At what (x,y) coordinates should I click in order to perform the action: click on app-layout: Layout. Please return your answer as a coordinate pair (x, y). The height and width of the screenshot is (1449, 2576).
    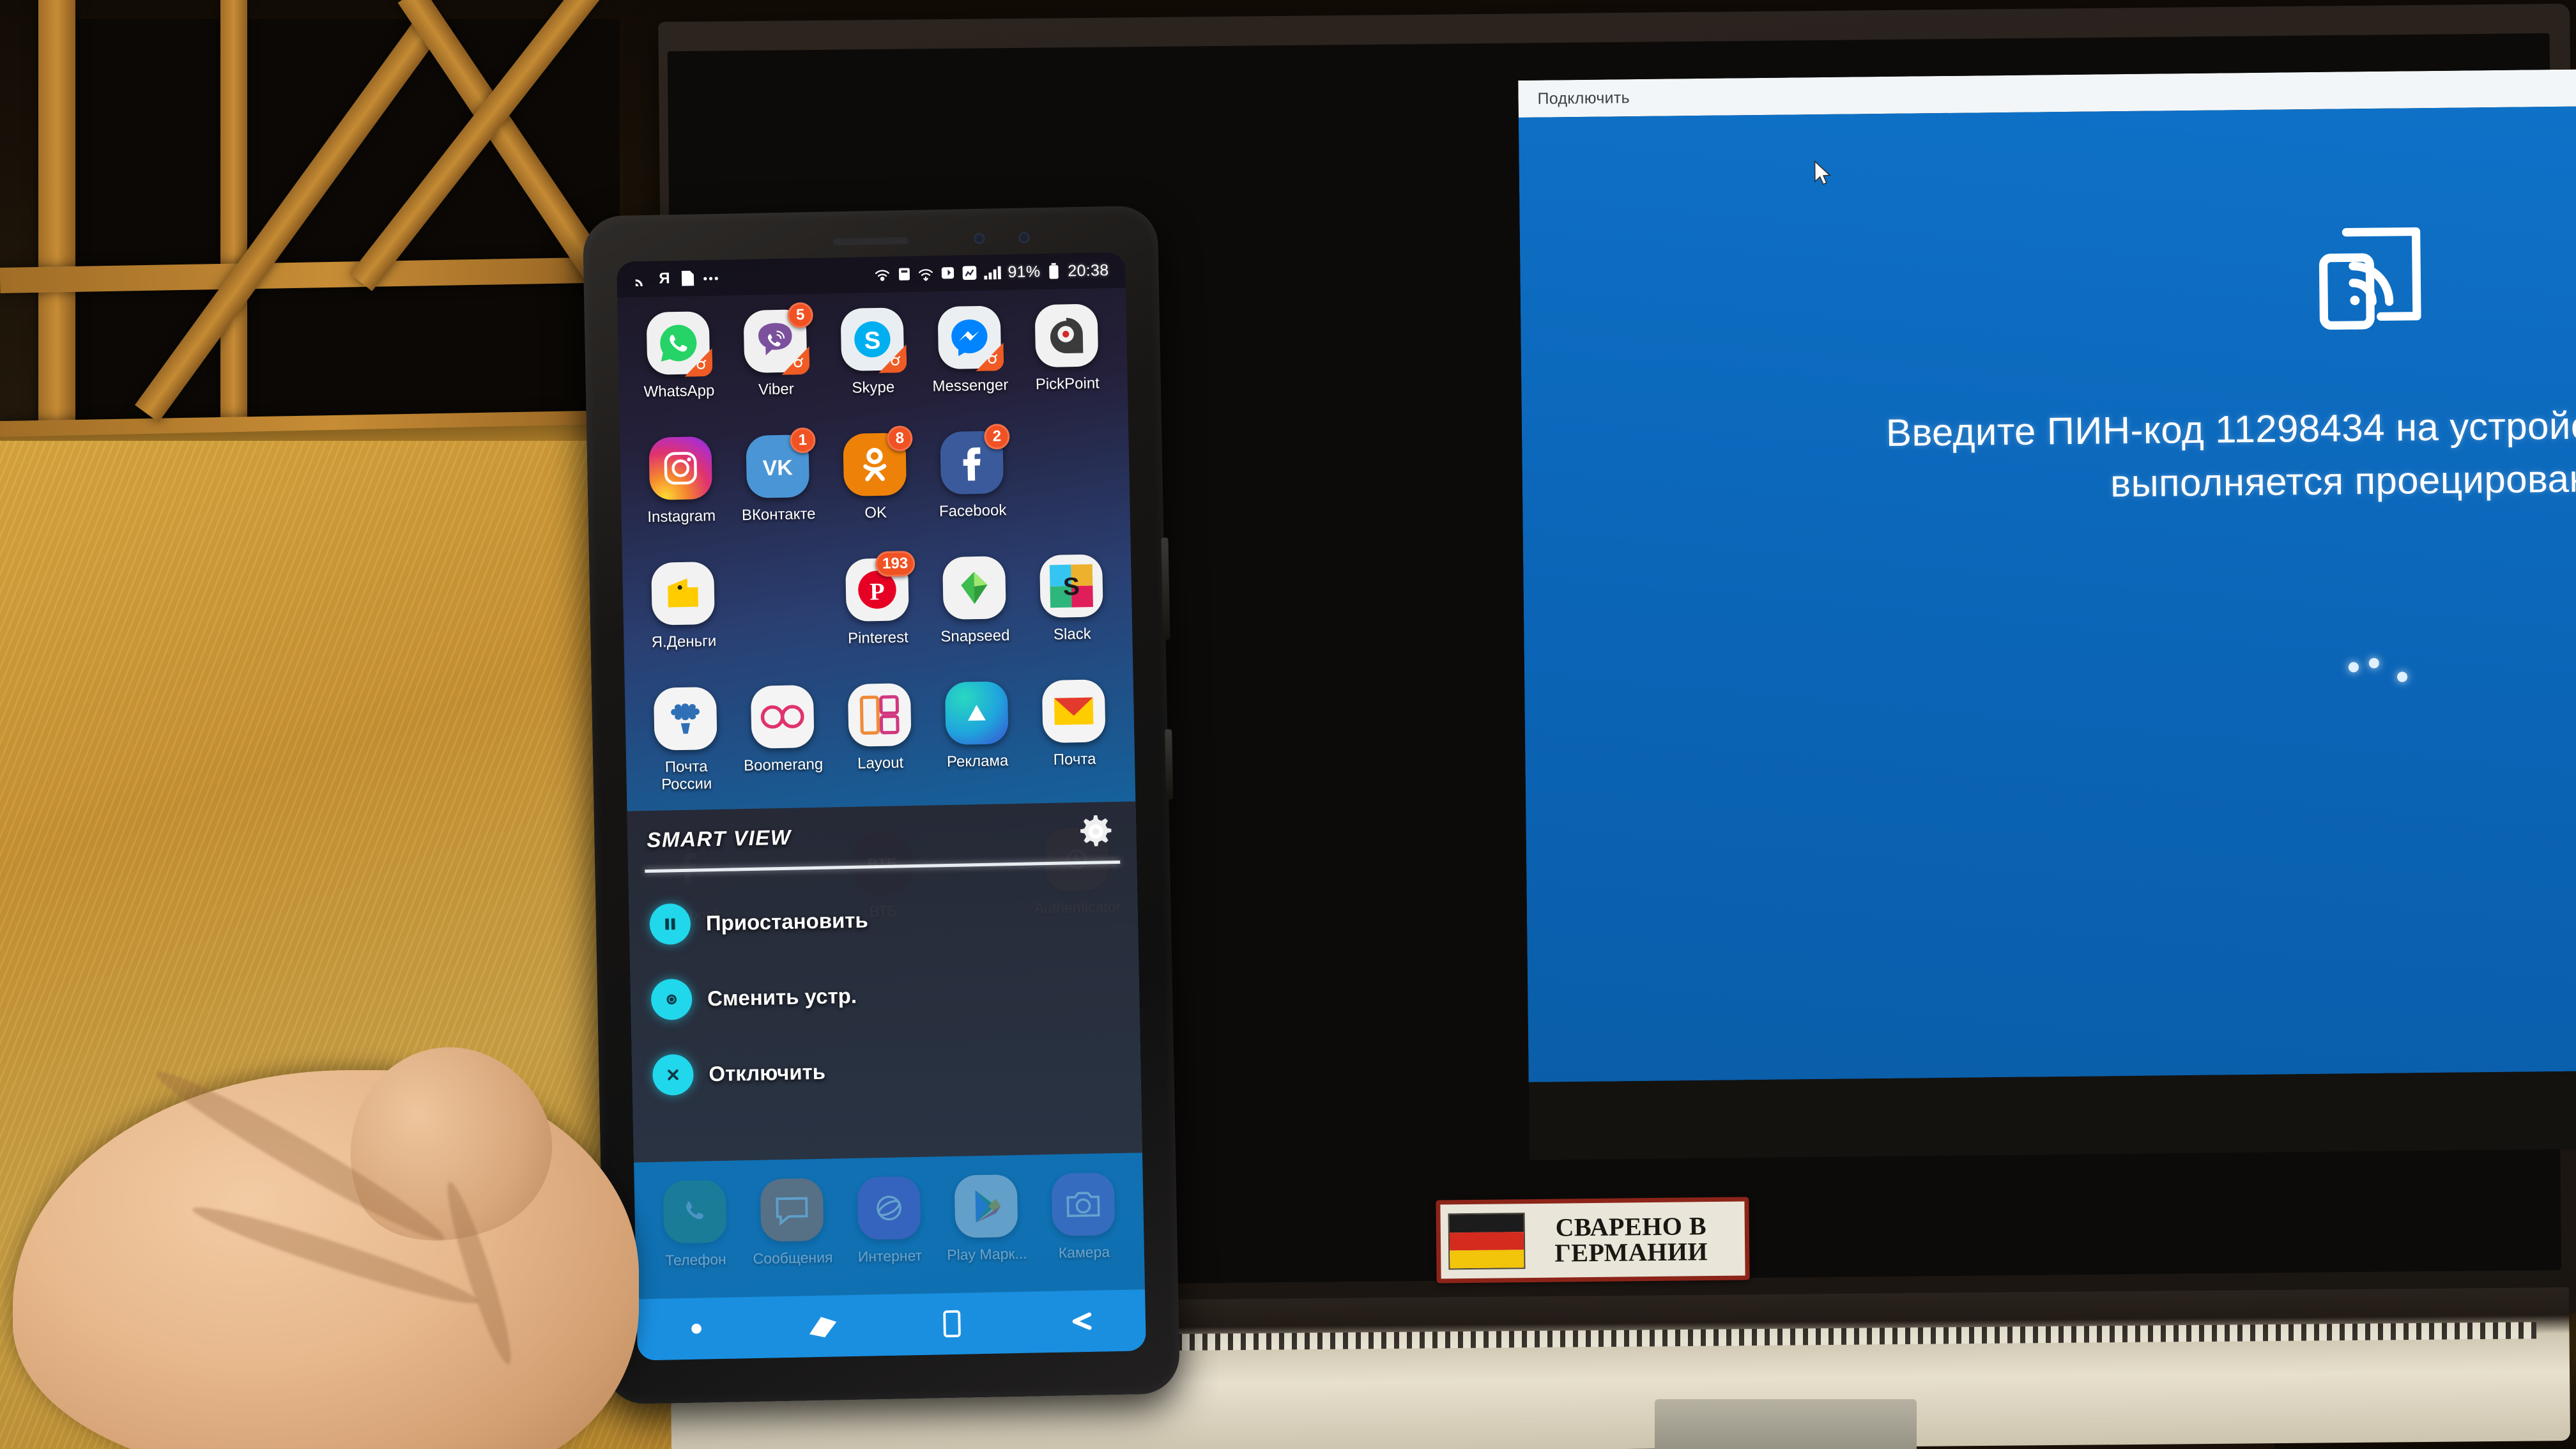
    Looking at the image, I should click on (880, 743).